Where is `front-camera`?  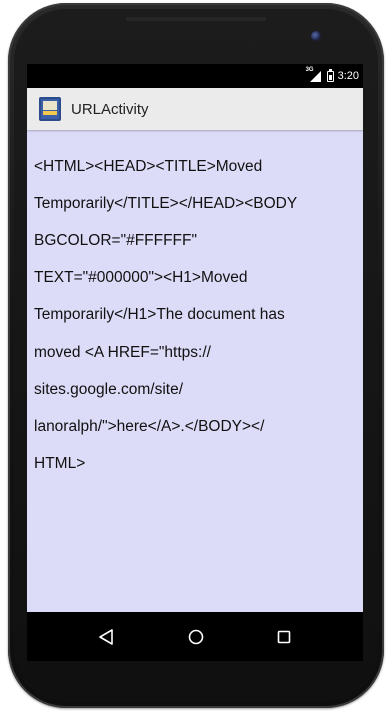 front-camera is located at coordinates (316, 36).